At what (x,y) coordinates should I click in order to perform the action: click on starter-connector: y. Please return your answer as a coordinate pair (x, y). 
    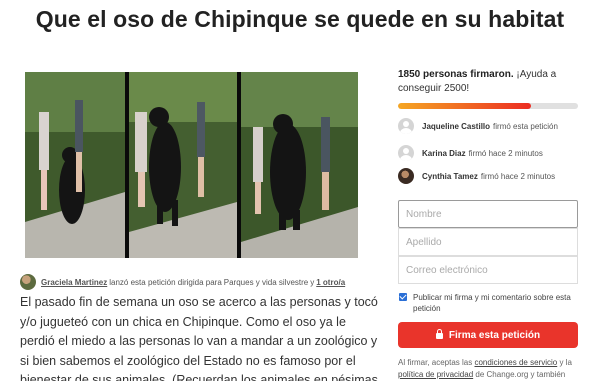
    Looking at the image, I should click on (312, 282).